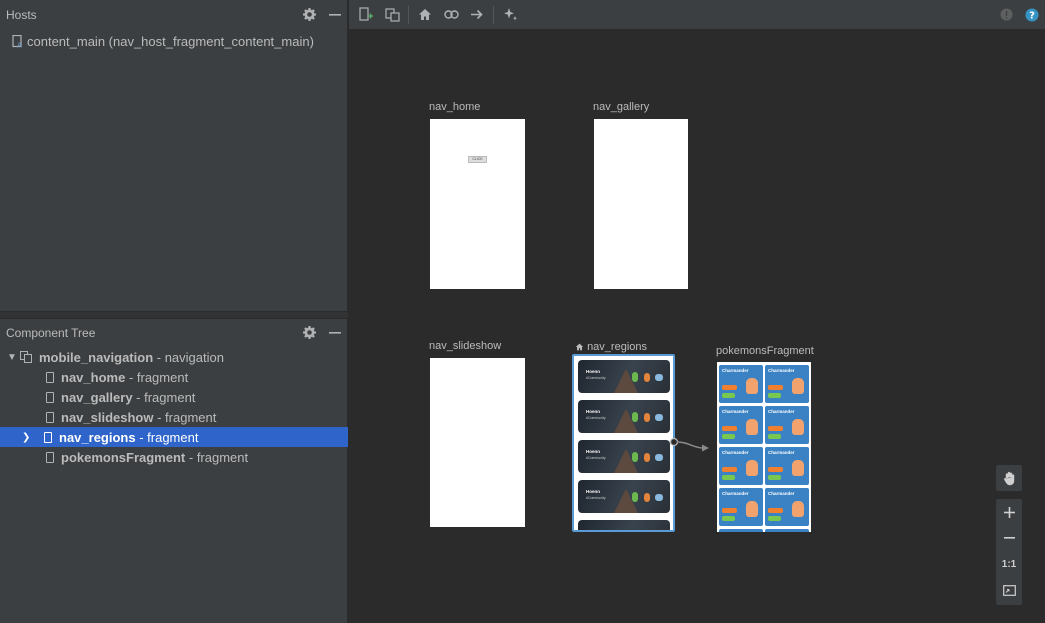 This screenshot has width=1045, height=623. What do you see at coordinates (579, 347) in the screenshot?
I see `start-destination-home-icon` at bounding box center [579, 347].